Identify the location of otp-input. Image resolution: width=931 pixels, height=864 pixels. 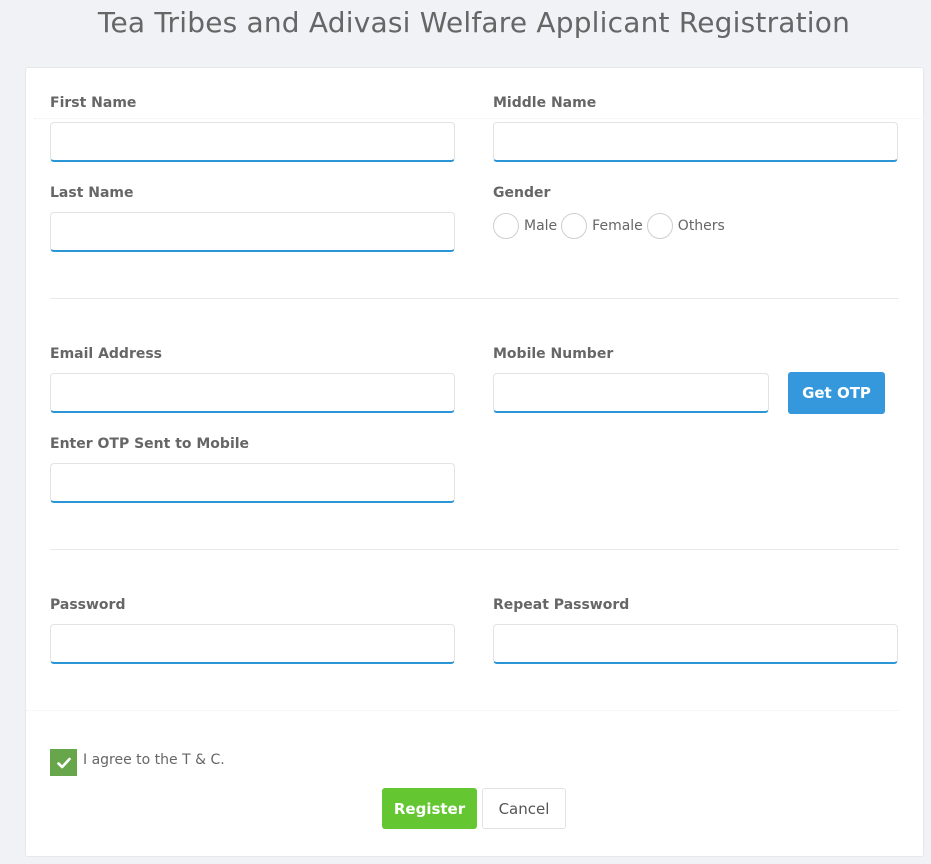
(252, 483).